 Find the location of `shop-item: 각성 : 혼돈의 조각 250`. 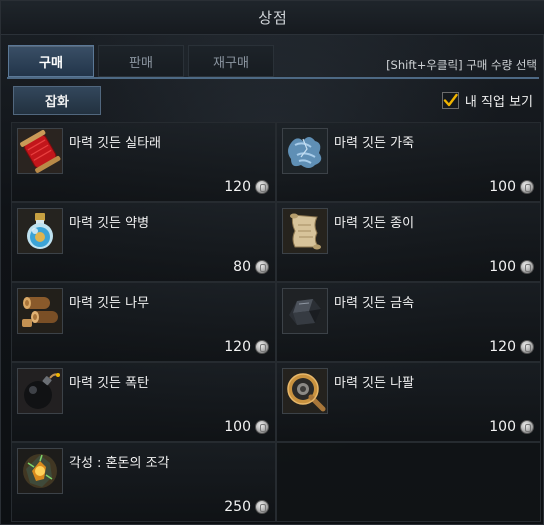

shop-item: 각성 : 혼돈의 조각 250 is located at coordinates (143, 482).